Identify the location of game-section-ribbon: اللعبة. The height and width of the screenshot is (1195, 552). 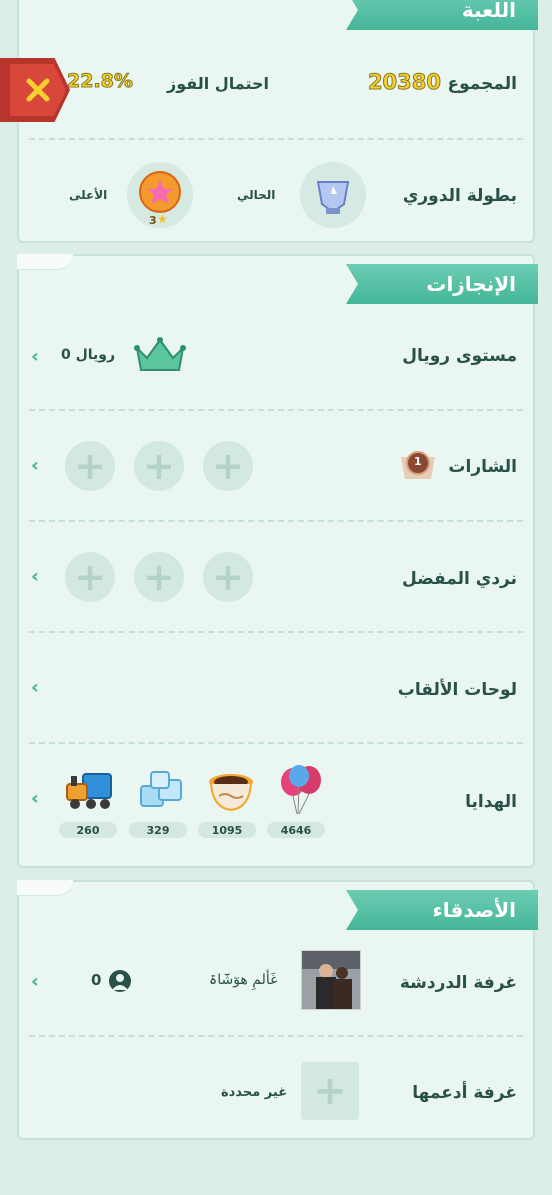
(442, 15).